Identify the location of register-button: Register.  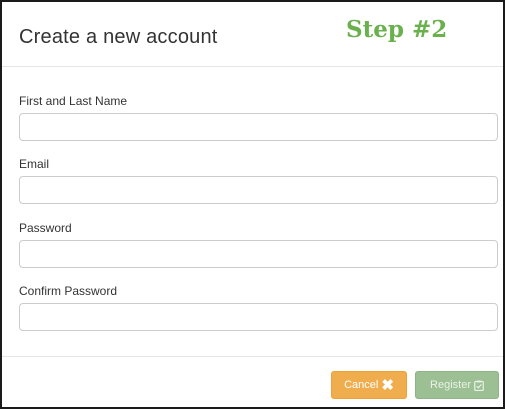
(457, 385).